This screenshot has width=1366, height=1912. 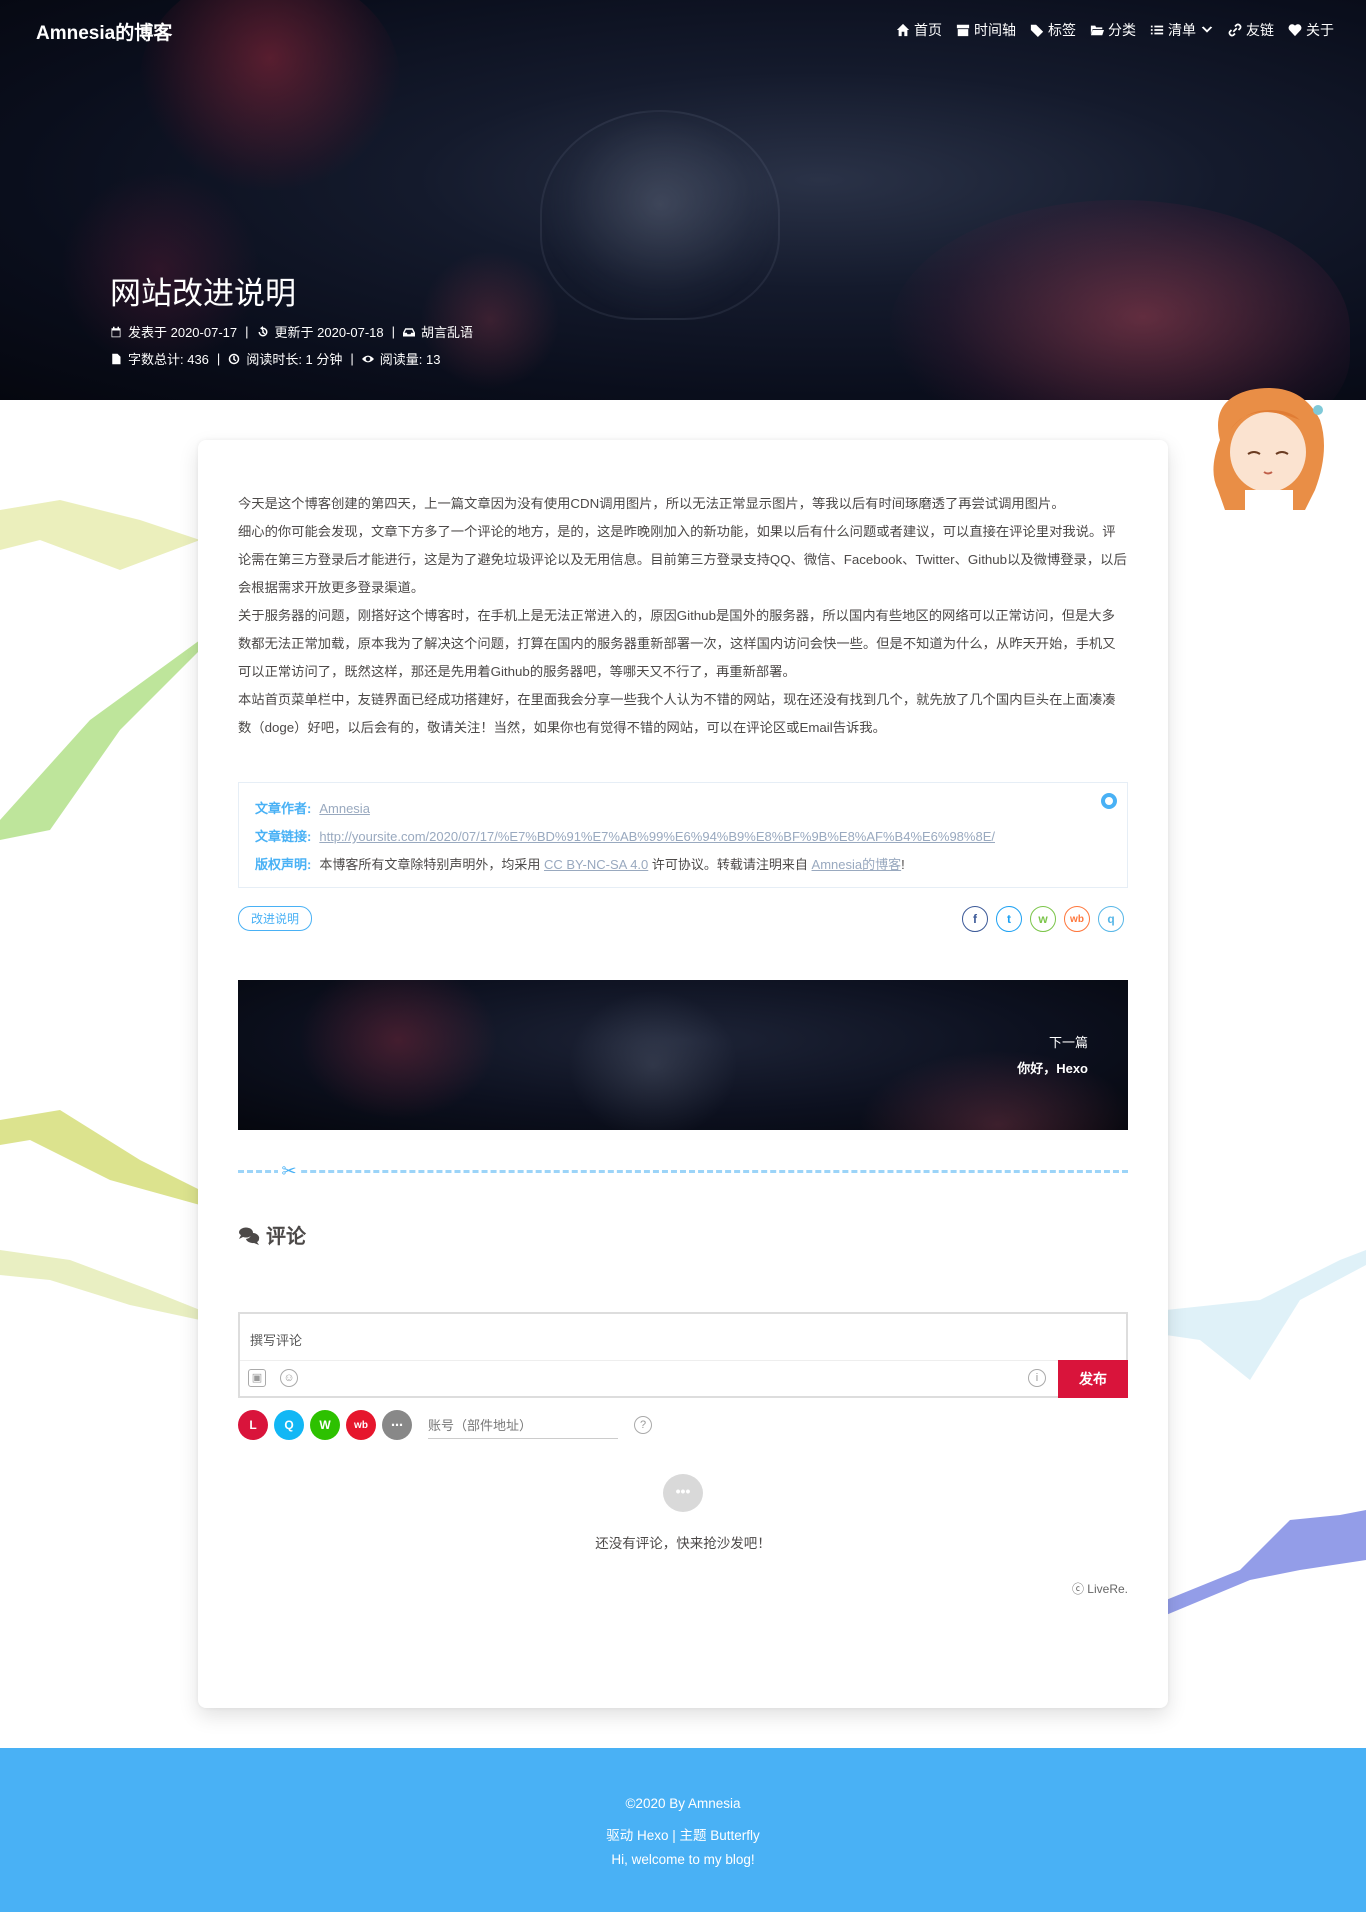 I want to click on next-post-link: 下一篇 你好，Hexo, so click(x=683, y=1055).